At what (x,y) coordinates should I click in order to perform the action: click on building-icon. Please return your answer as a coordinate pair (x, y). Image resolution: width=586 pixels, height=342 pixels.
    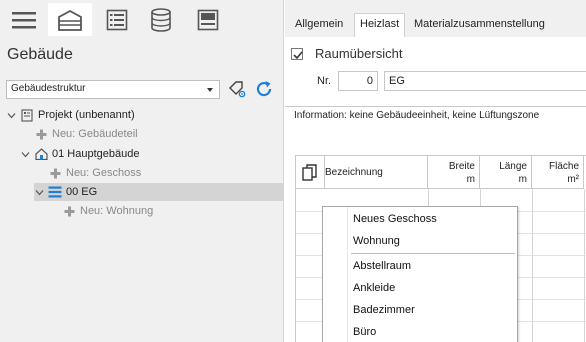
    Looking at the image, I should click on (70, 20).